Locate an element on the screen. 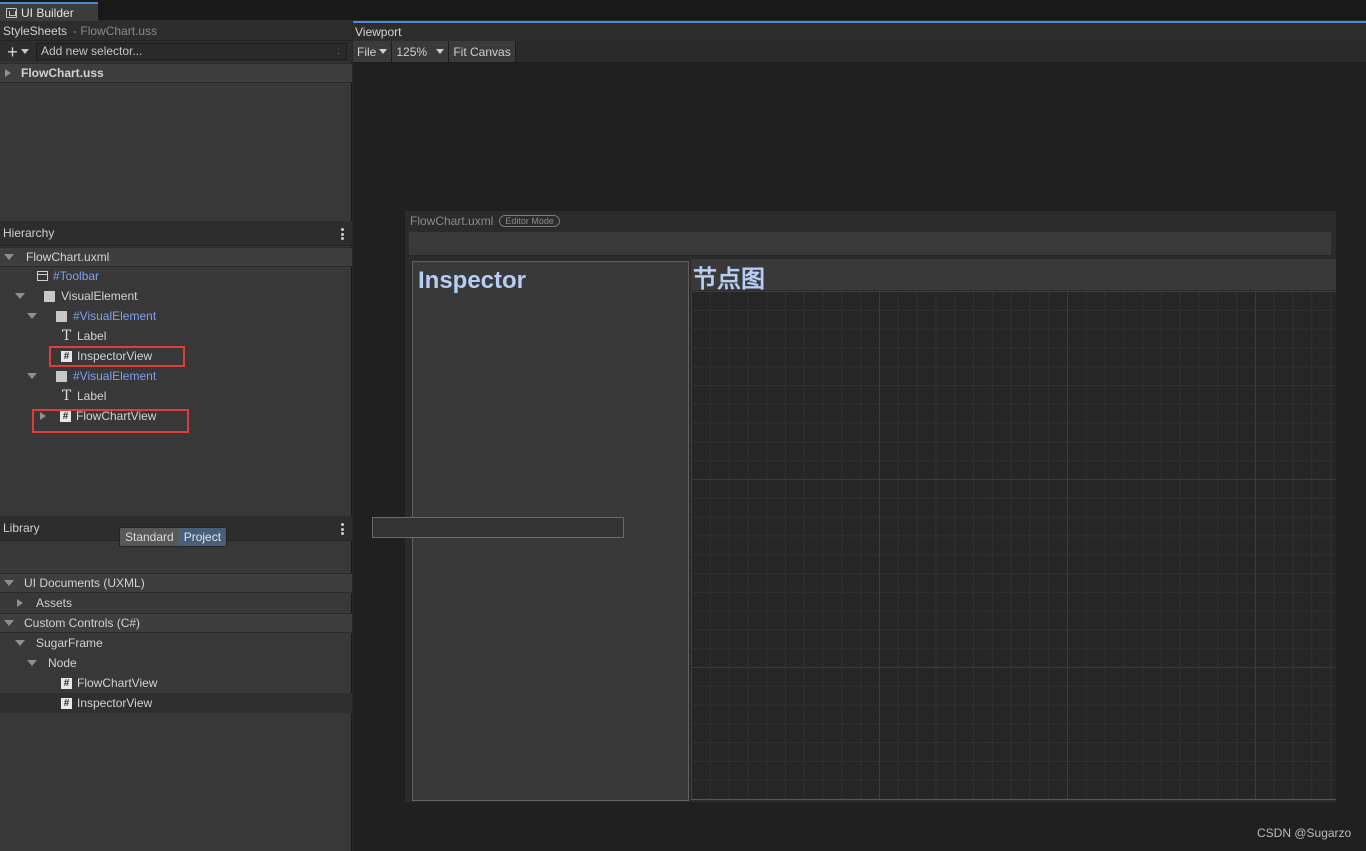 This screenshot has height=851, width=1366. tab-ui-builder-label: UI Builder is located at coordinates (47, 12).